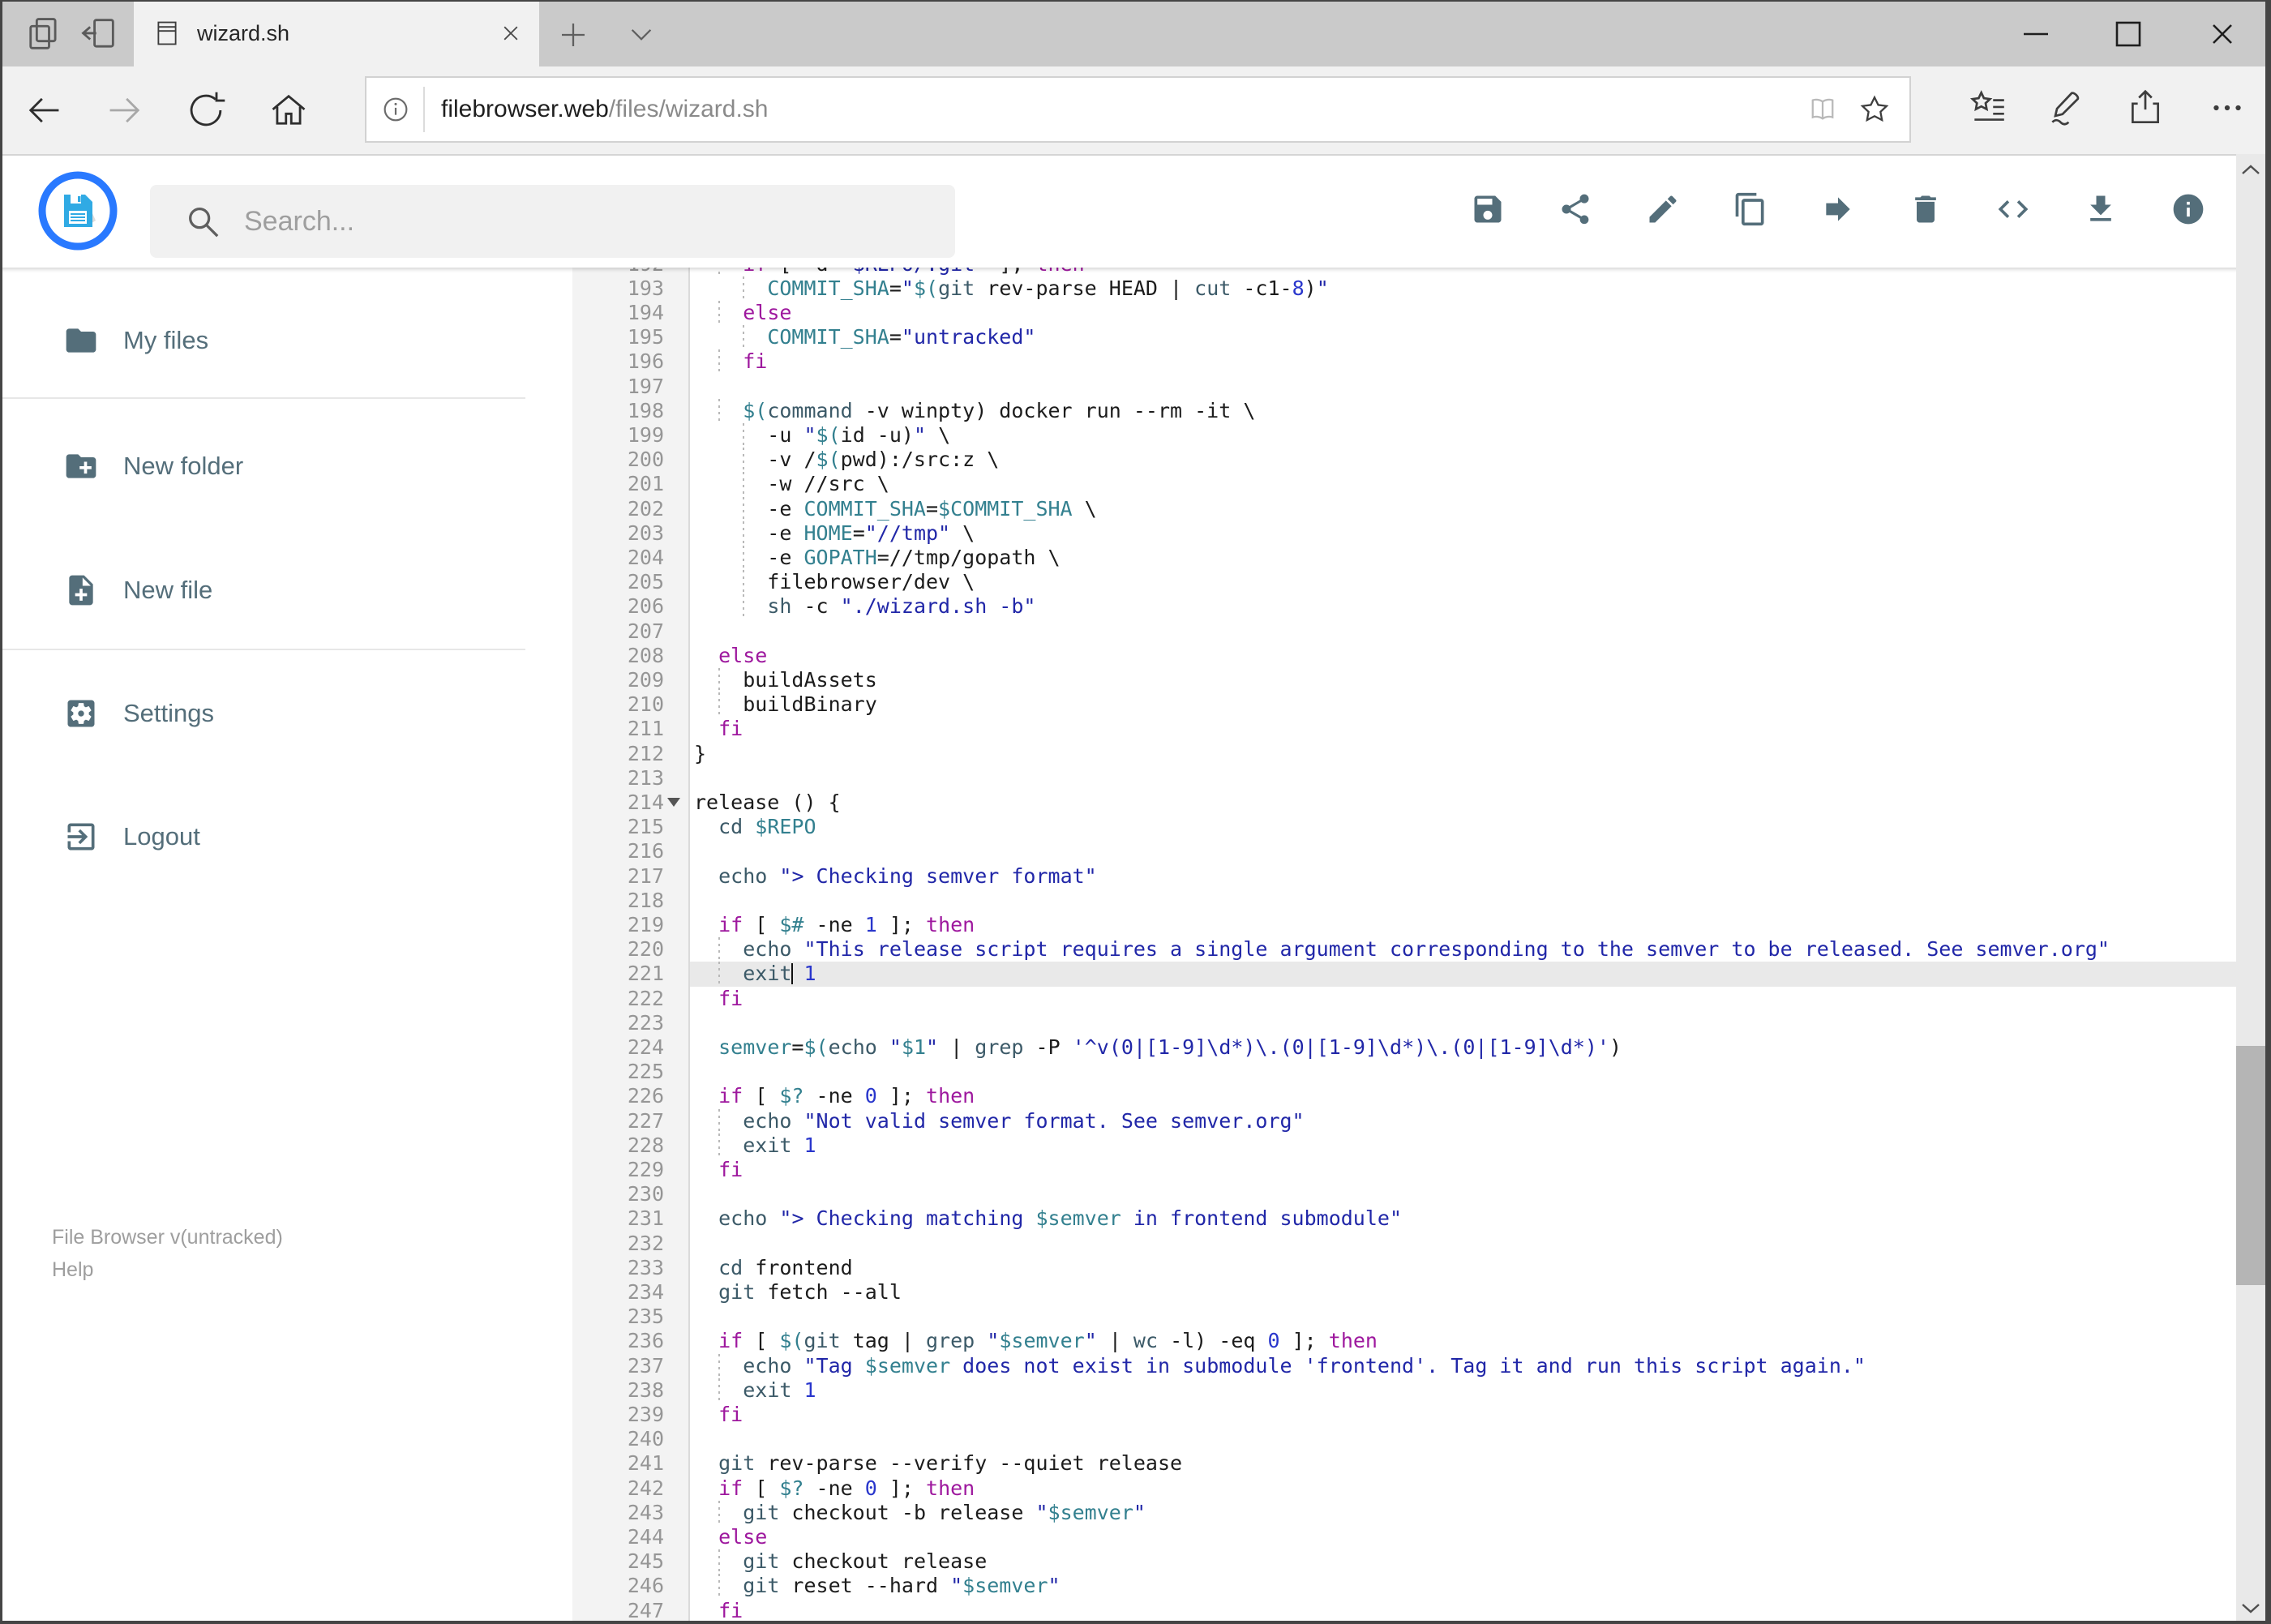  I want to click on code-line-204: 204 -e GOPATH=//tmp/gopath \, so click(1382, 559).